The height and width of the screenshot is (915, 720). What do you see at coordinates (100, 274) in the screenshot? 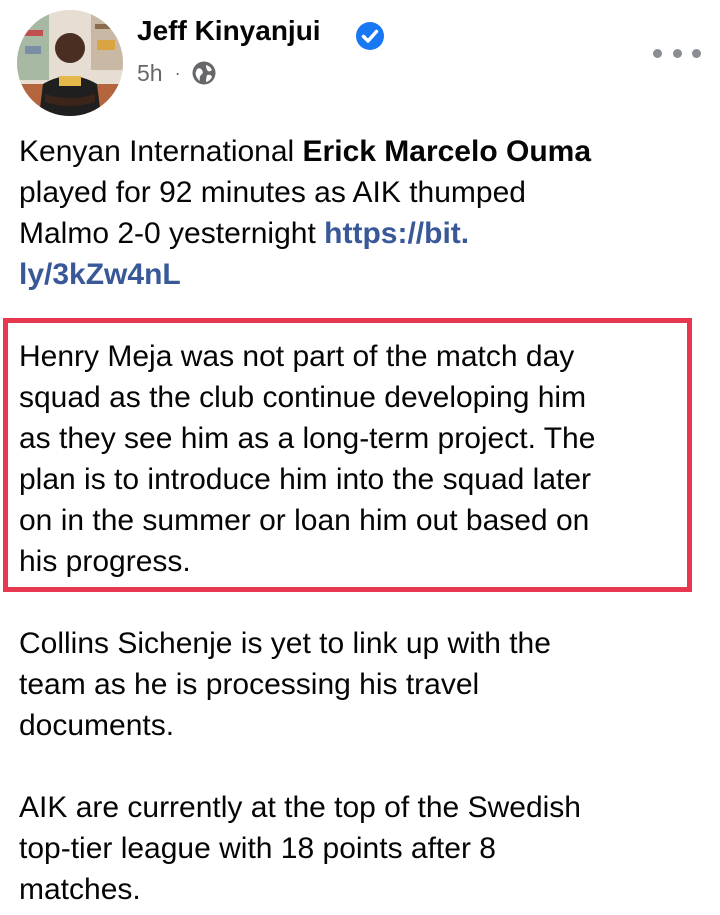
I see `post-link-continued: ly/3kZw4nL` at bounding box center [100, 274].